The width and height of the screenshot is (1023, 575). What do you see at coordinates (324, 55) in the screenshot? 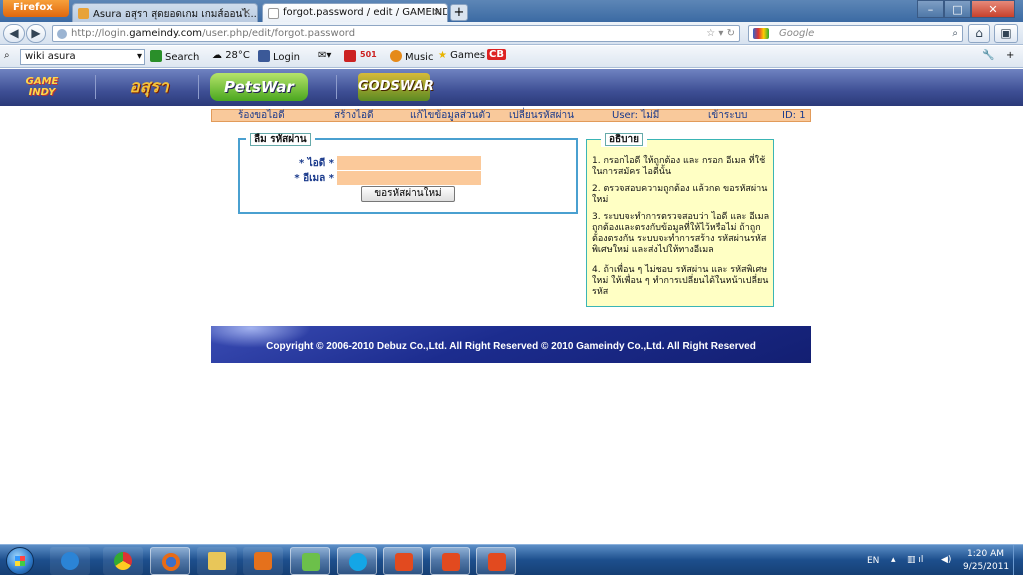
I see `mail-icon: ✉▾` at bounding box center [324, 55].